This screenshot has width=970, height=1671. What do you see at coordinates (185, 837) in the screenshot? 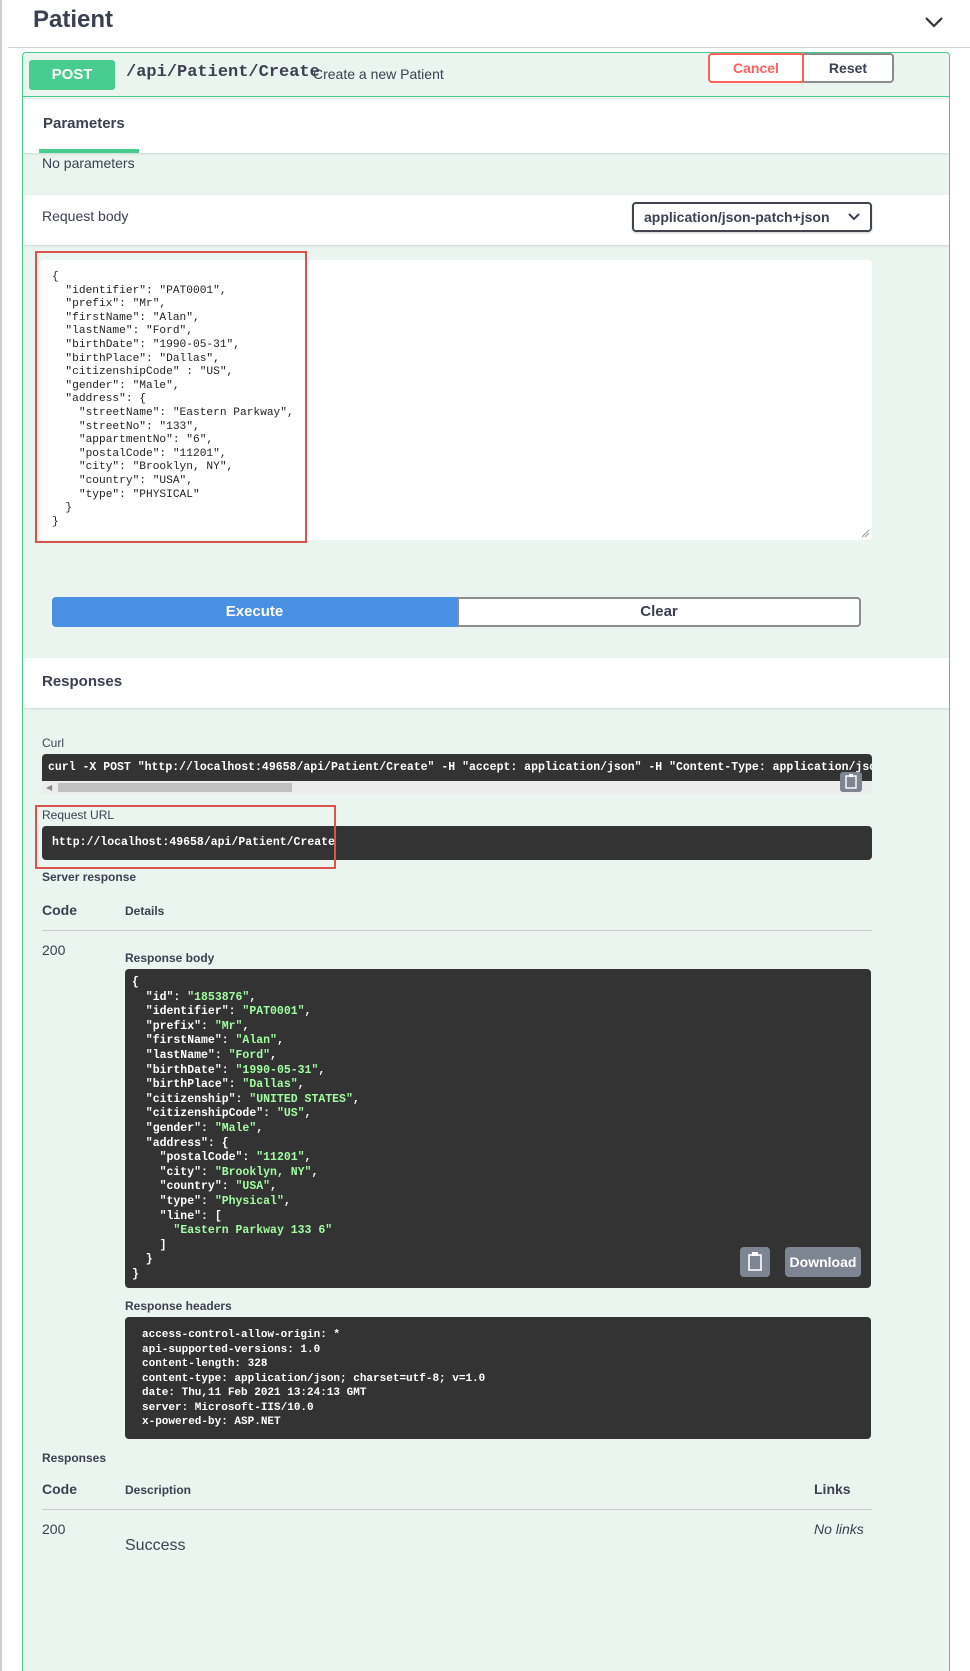
I see `highlight-box-request-url` at bounding box center [185, 837].